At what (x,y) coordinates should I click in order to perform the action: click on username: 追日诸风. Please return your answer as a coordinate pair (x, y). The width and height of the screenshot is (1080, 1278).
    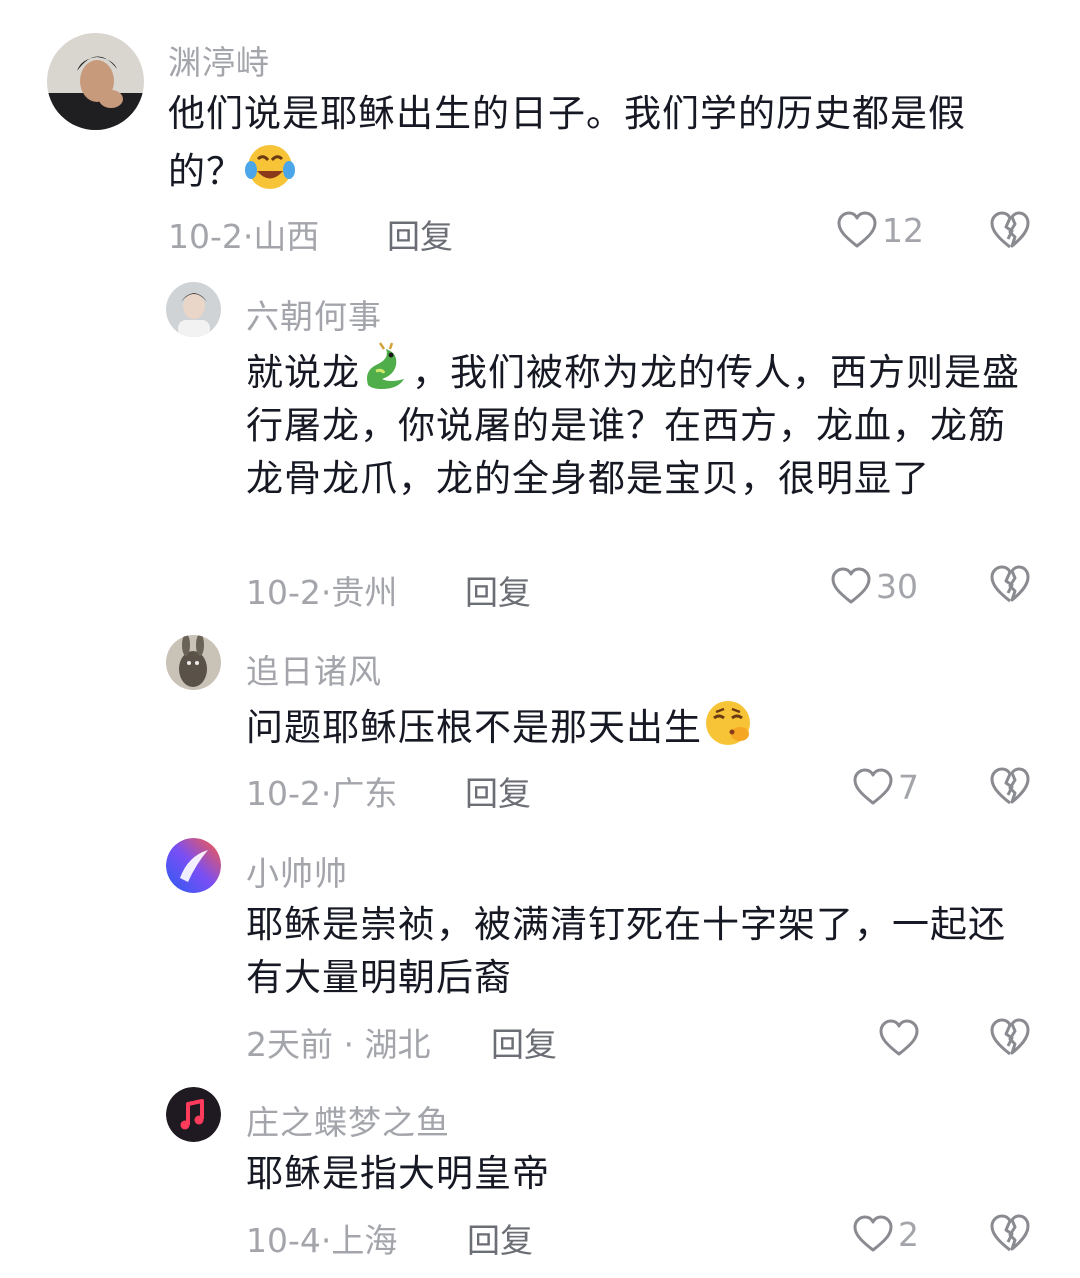
    Looking at the image, I should click on (314, 669).